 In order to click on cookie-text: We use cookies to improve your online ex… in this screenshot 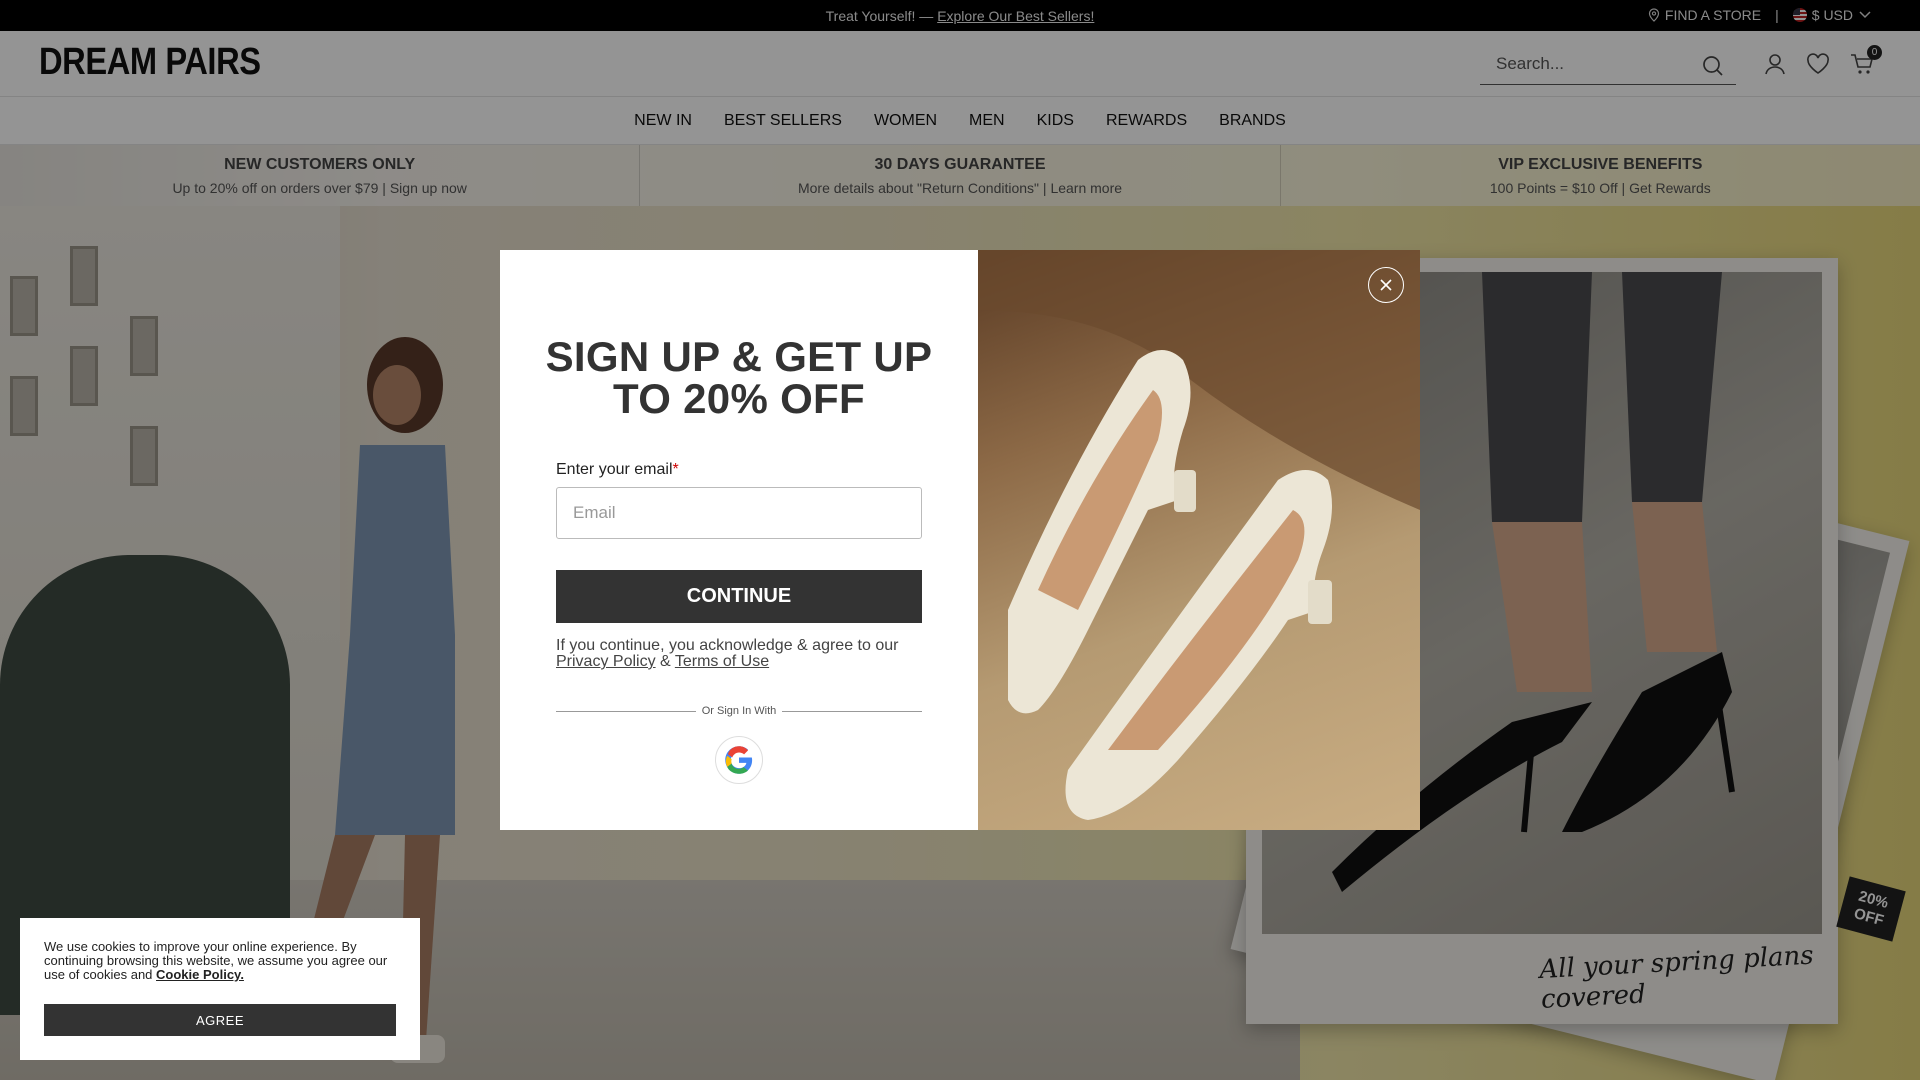, I will do `click(216, 960)`.